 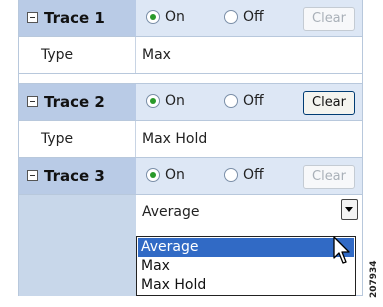 What do you see at coordinates (57, 55) in the screenshot?
I see `trace-1-type-label: Type` at bounding box center [57, 55].